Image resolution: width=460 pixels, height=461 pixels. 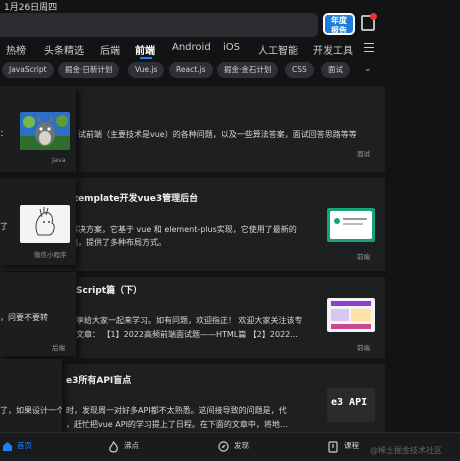 What do you see at coordinates (146, 58) in the screenshot?
I see `active-tab-indicator` at bounding box center [146, 58].